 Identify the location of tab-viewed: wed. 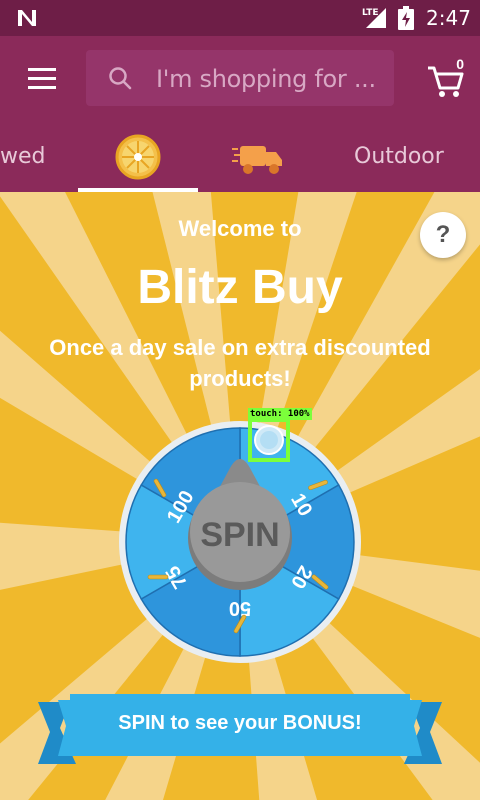
(39, 157).